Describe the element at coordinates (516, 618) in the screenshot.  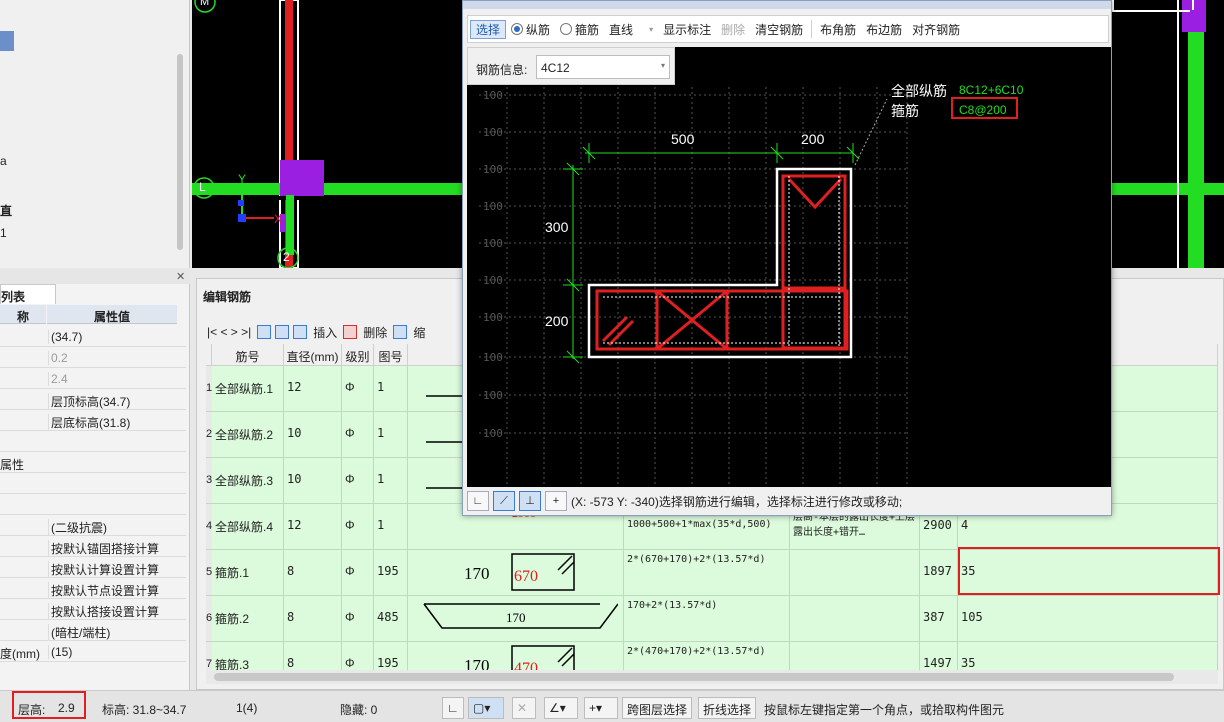
I see `cell-shape: 170` at that location.